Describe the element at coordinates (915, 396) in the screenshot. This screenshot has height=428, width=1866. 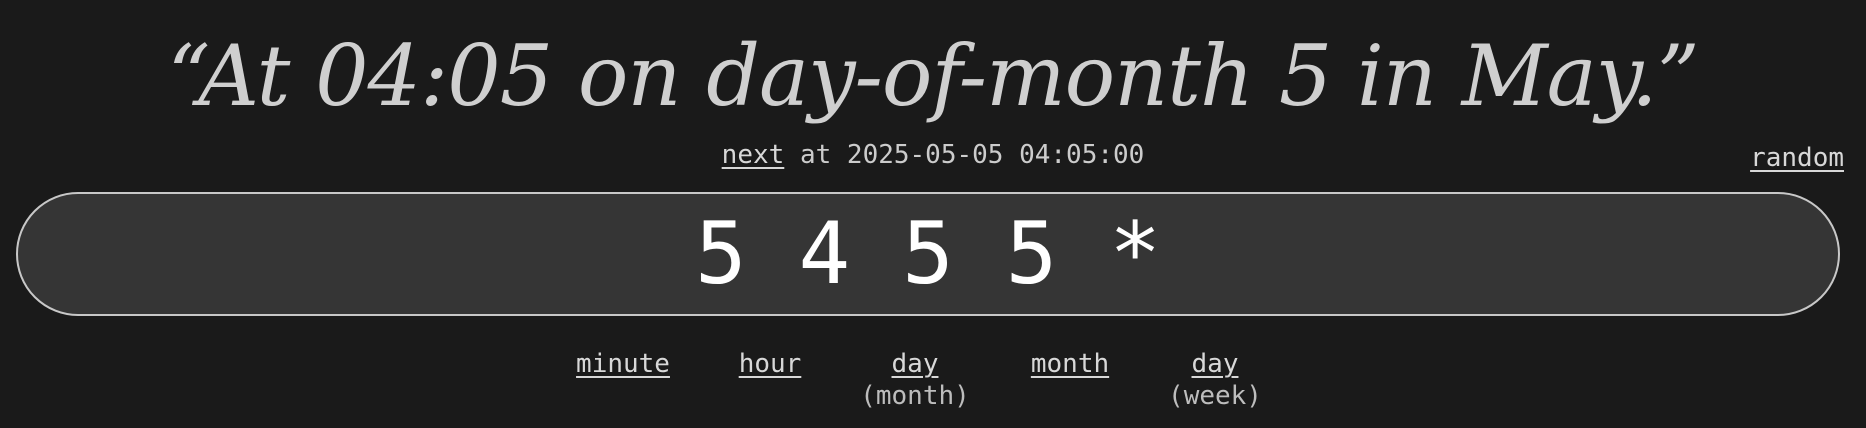
I see `day-of-month-sublabel: (month)` at that location.